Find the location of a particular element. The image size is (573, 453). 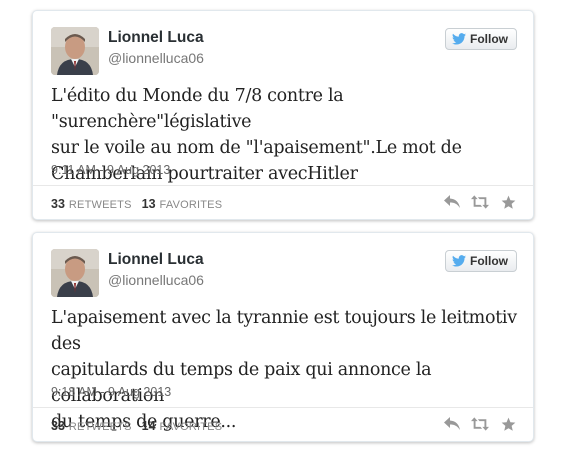

tweet-stats: 33 RETWEETS 14 FAVORITES is located at coordinates (139, 426).